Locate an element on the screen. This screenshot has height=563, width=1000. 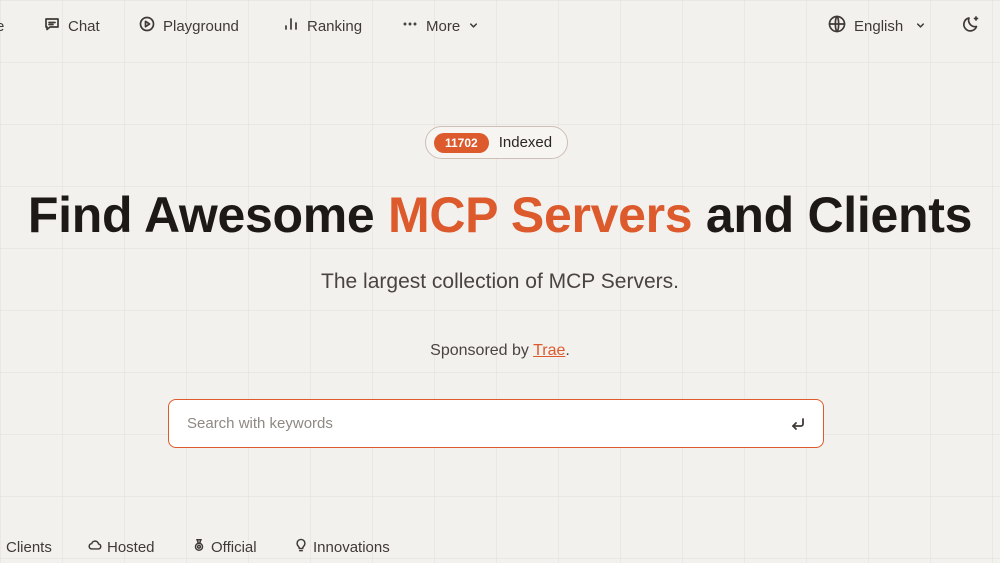
tab-innovations-label: Innovations is located at coordinates (351, 547).